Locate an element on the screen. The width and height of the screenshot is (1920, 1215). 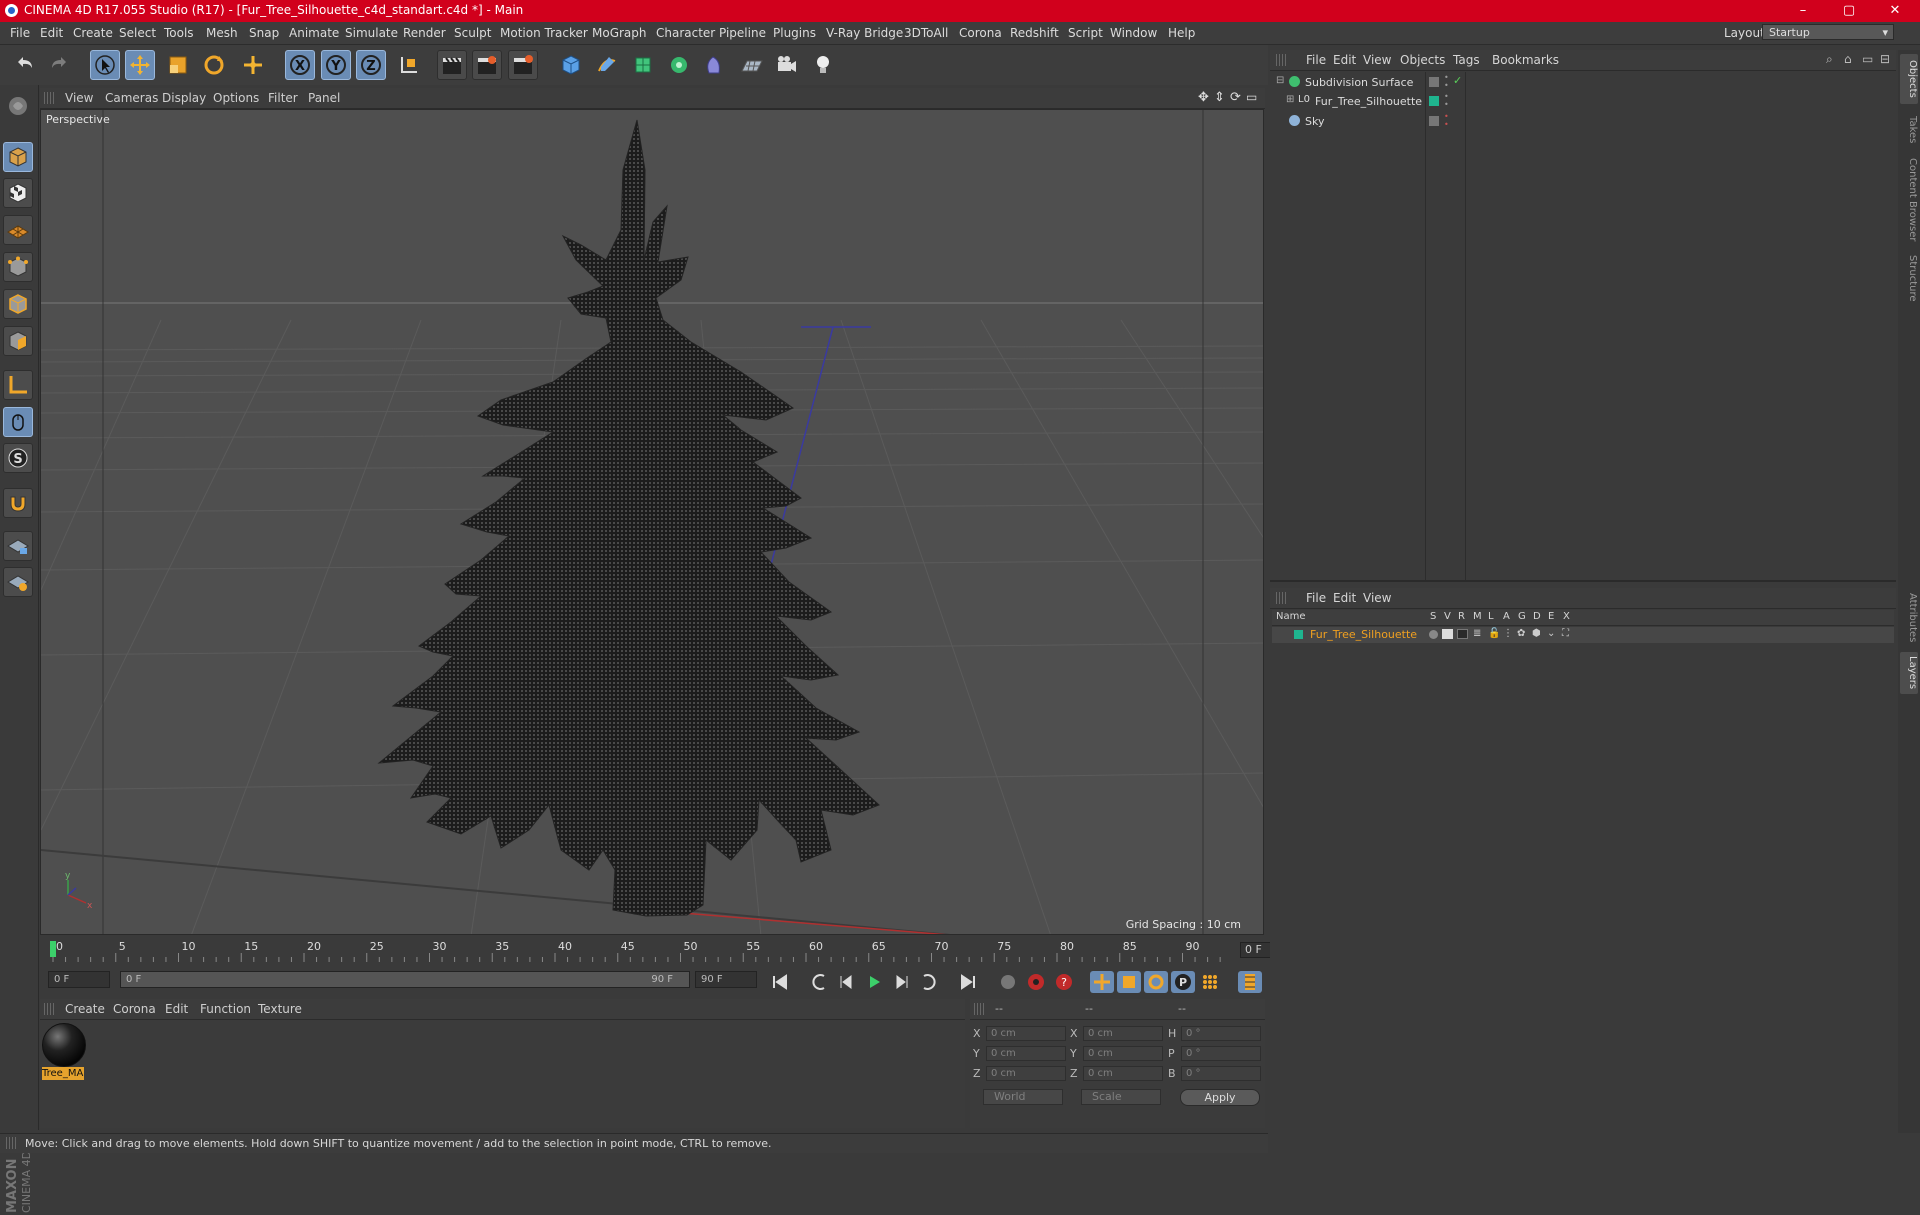
solo-toggle-icon is located at coordinates (1433, 634).